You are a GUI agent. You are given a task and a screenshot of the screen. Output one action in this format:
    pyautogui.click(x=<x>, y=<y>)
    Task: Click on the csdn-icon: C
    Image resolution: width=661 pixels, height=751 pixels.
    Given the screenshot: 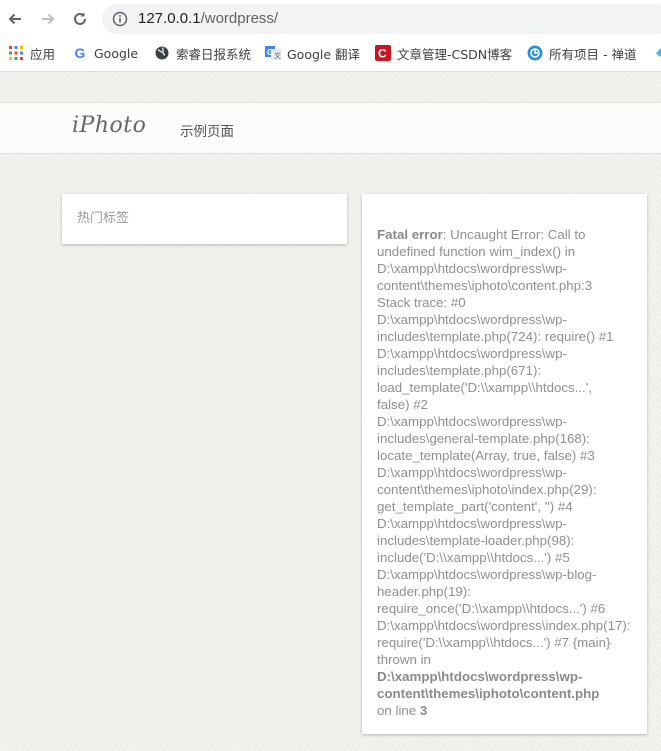 What is the action you would take?
    pyautogui.click(x=383, y=53)
    